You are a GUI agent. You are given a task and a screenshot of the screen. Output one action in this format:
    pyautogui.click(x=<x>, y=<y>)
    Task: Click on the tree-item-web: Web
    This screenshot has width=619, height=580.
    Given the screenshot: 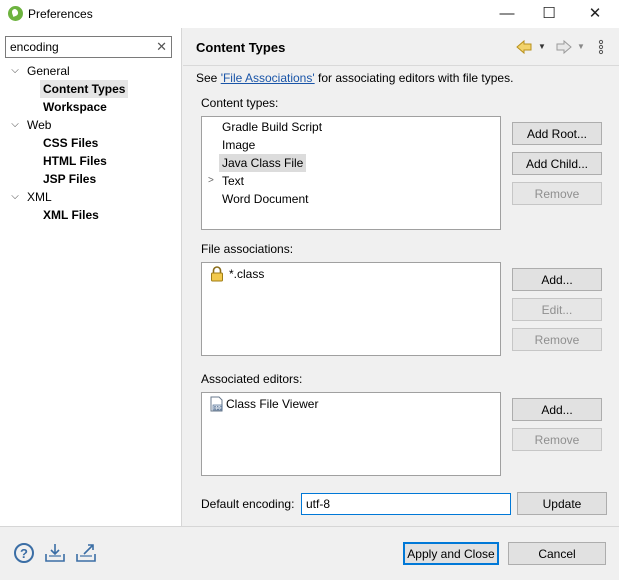 What is the action you would take?
    pyautogui.click(x=39, y=125)
    